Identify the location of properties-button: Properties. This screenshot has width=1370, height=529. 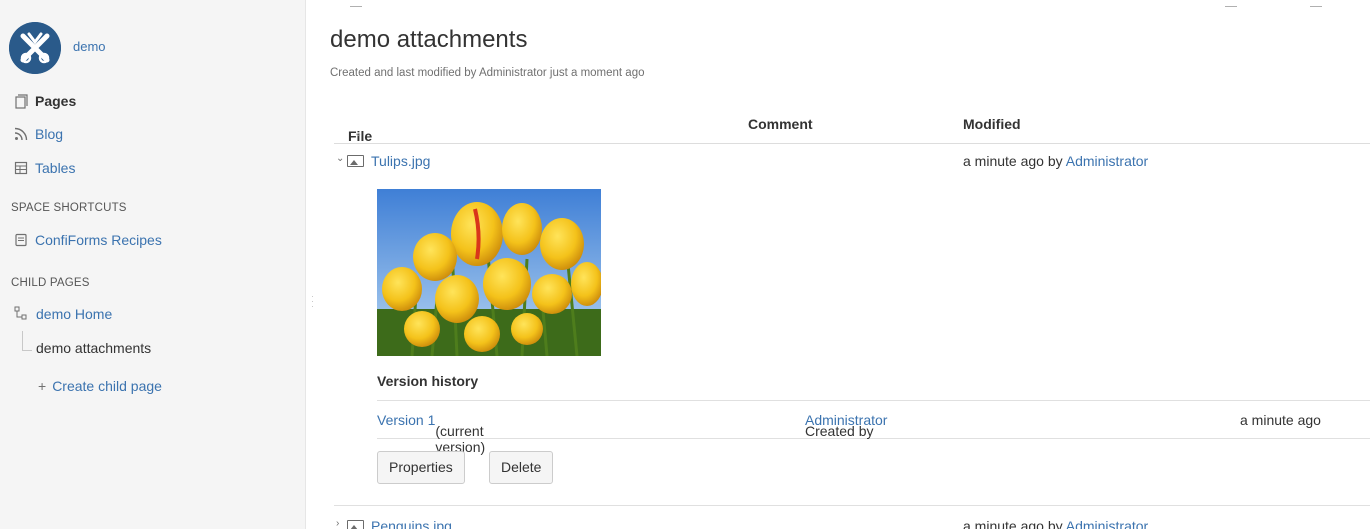
(421, 467).